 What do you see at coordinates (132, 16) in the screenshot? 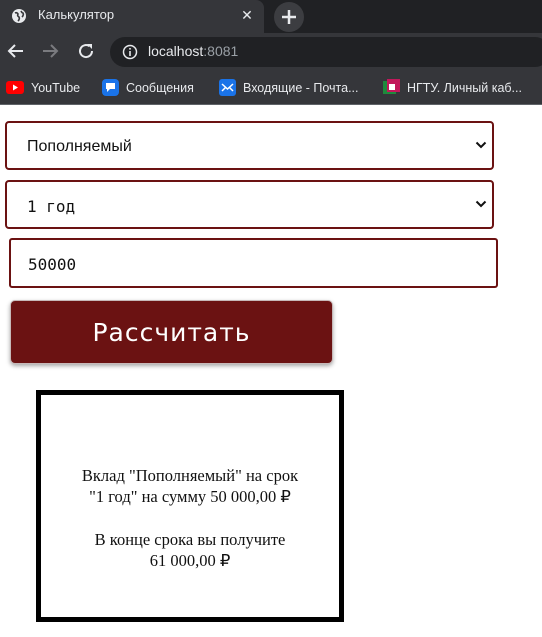
I see `browser-tab: Калькулятор ✕` at bounding box center [132, 16].